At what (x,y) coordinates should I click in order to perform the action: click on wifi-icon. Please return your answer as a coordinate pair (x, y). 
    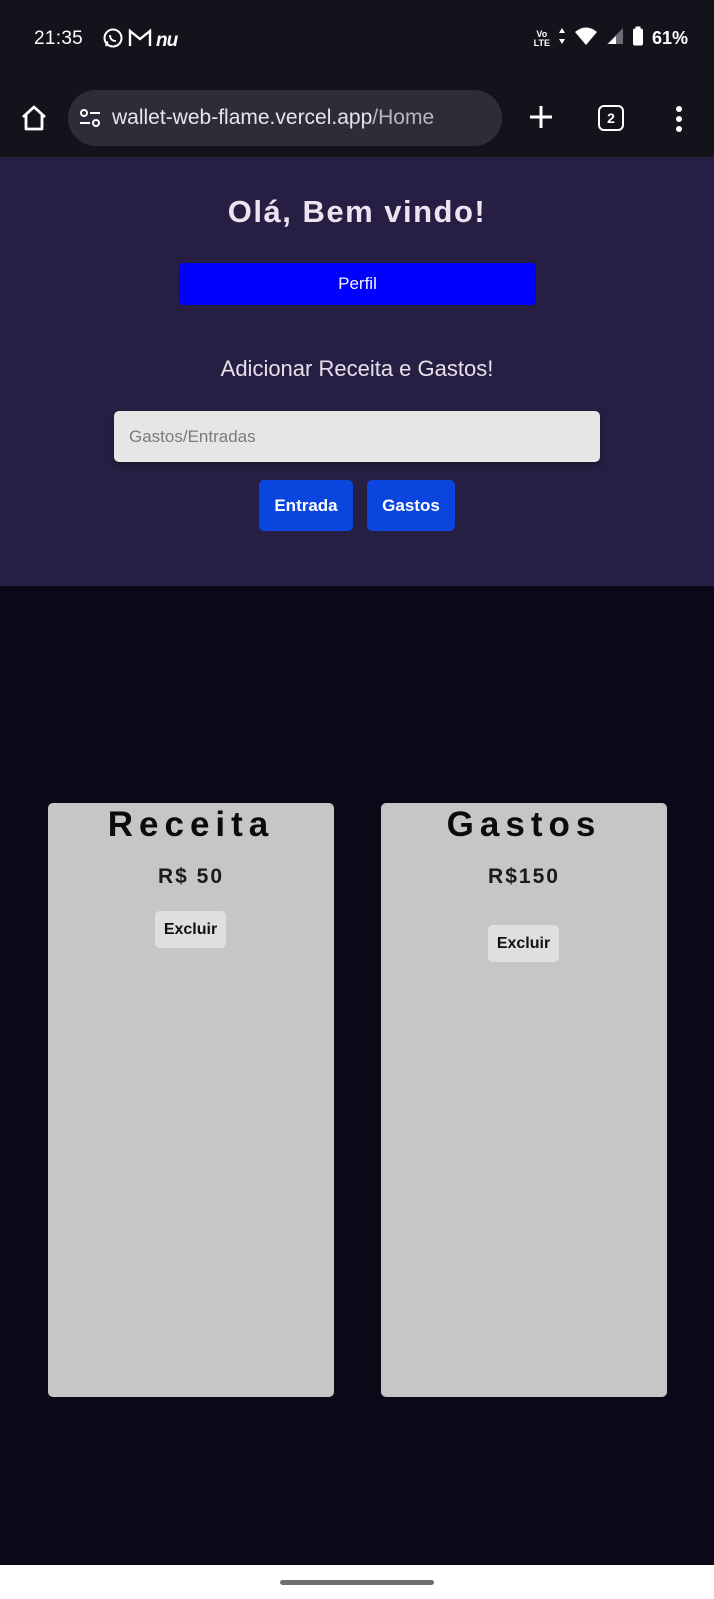
    Looking at the image, I should click on (586, 38).